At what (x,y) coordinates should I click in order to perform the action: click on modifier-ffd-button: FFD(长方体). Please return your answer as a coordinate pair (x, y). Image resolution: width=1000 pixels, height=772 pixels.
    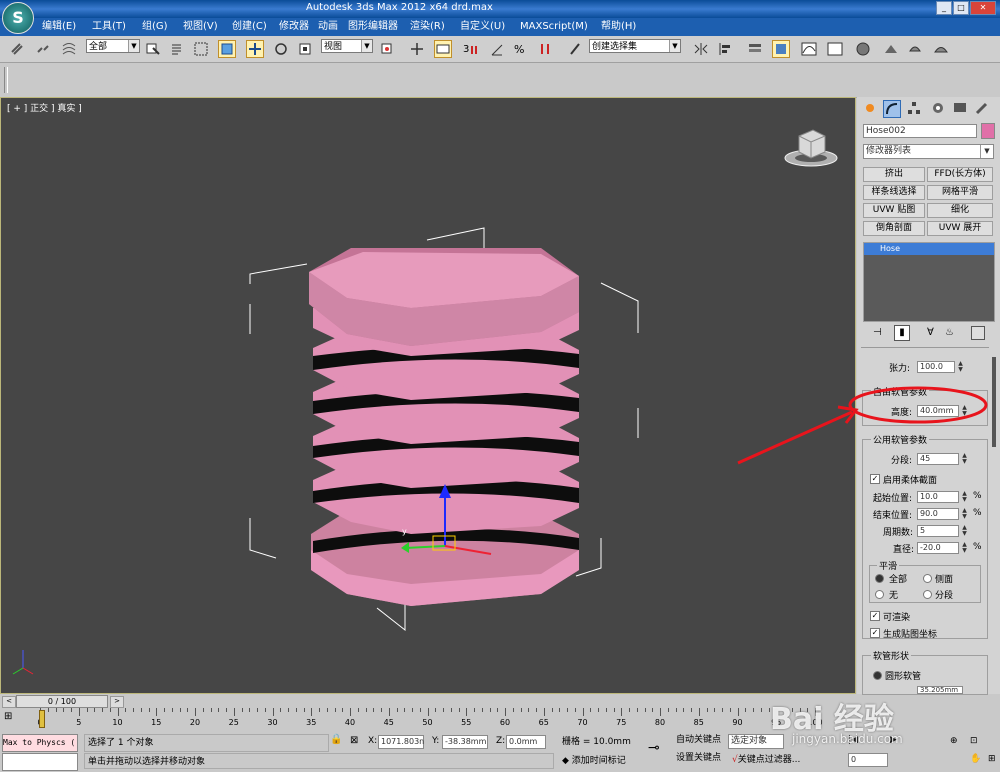
    Looking at the image, I should click on (960, 174).